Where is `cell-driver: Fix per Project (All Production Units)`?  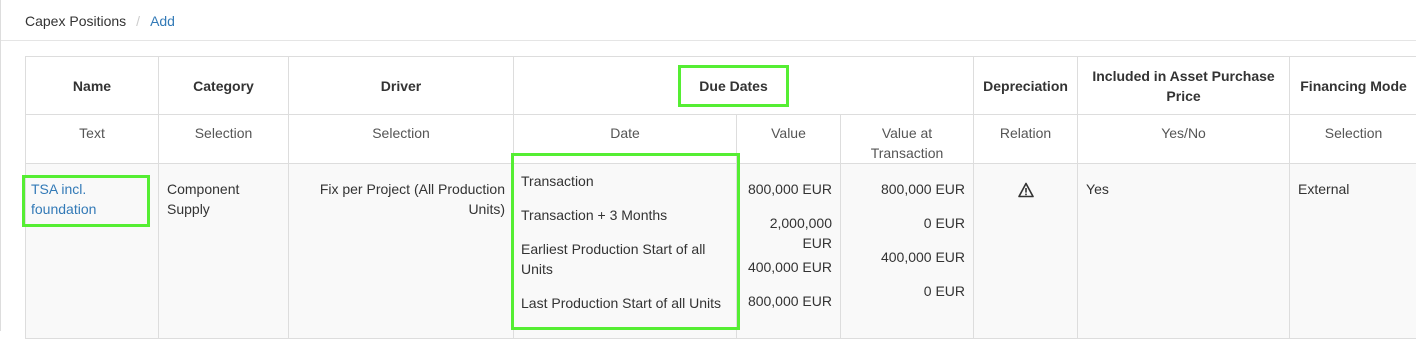 cell-driver: Fix per Project (All Production Units) is located at coordinates (401, 251).